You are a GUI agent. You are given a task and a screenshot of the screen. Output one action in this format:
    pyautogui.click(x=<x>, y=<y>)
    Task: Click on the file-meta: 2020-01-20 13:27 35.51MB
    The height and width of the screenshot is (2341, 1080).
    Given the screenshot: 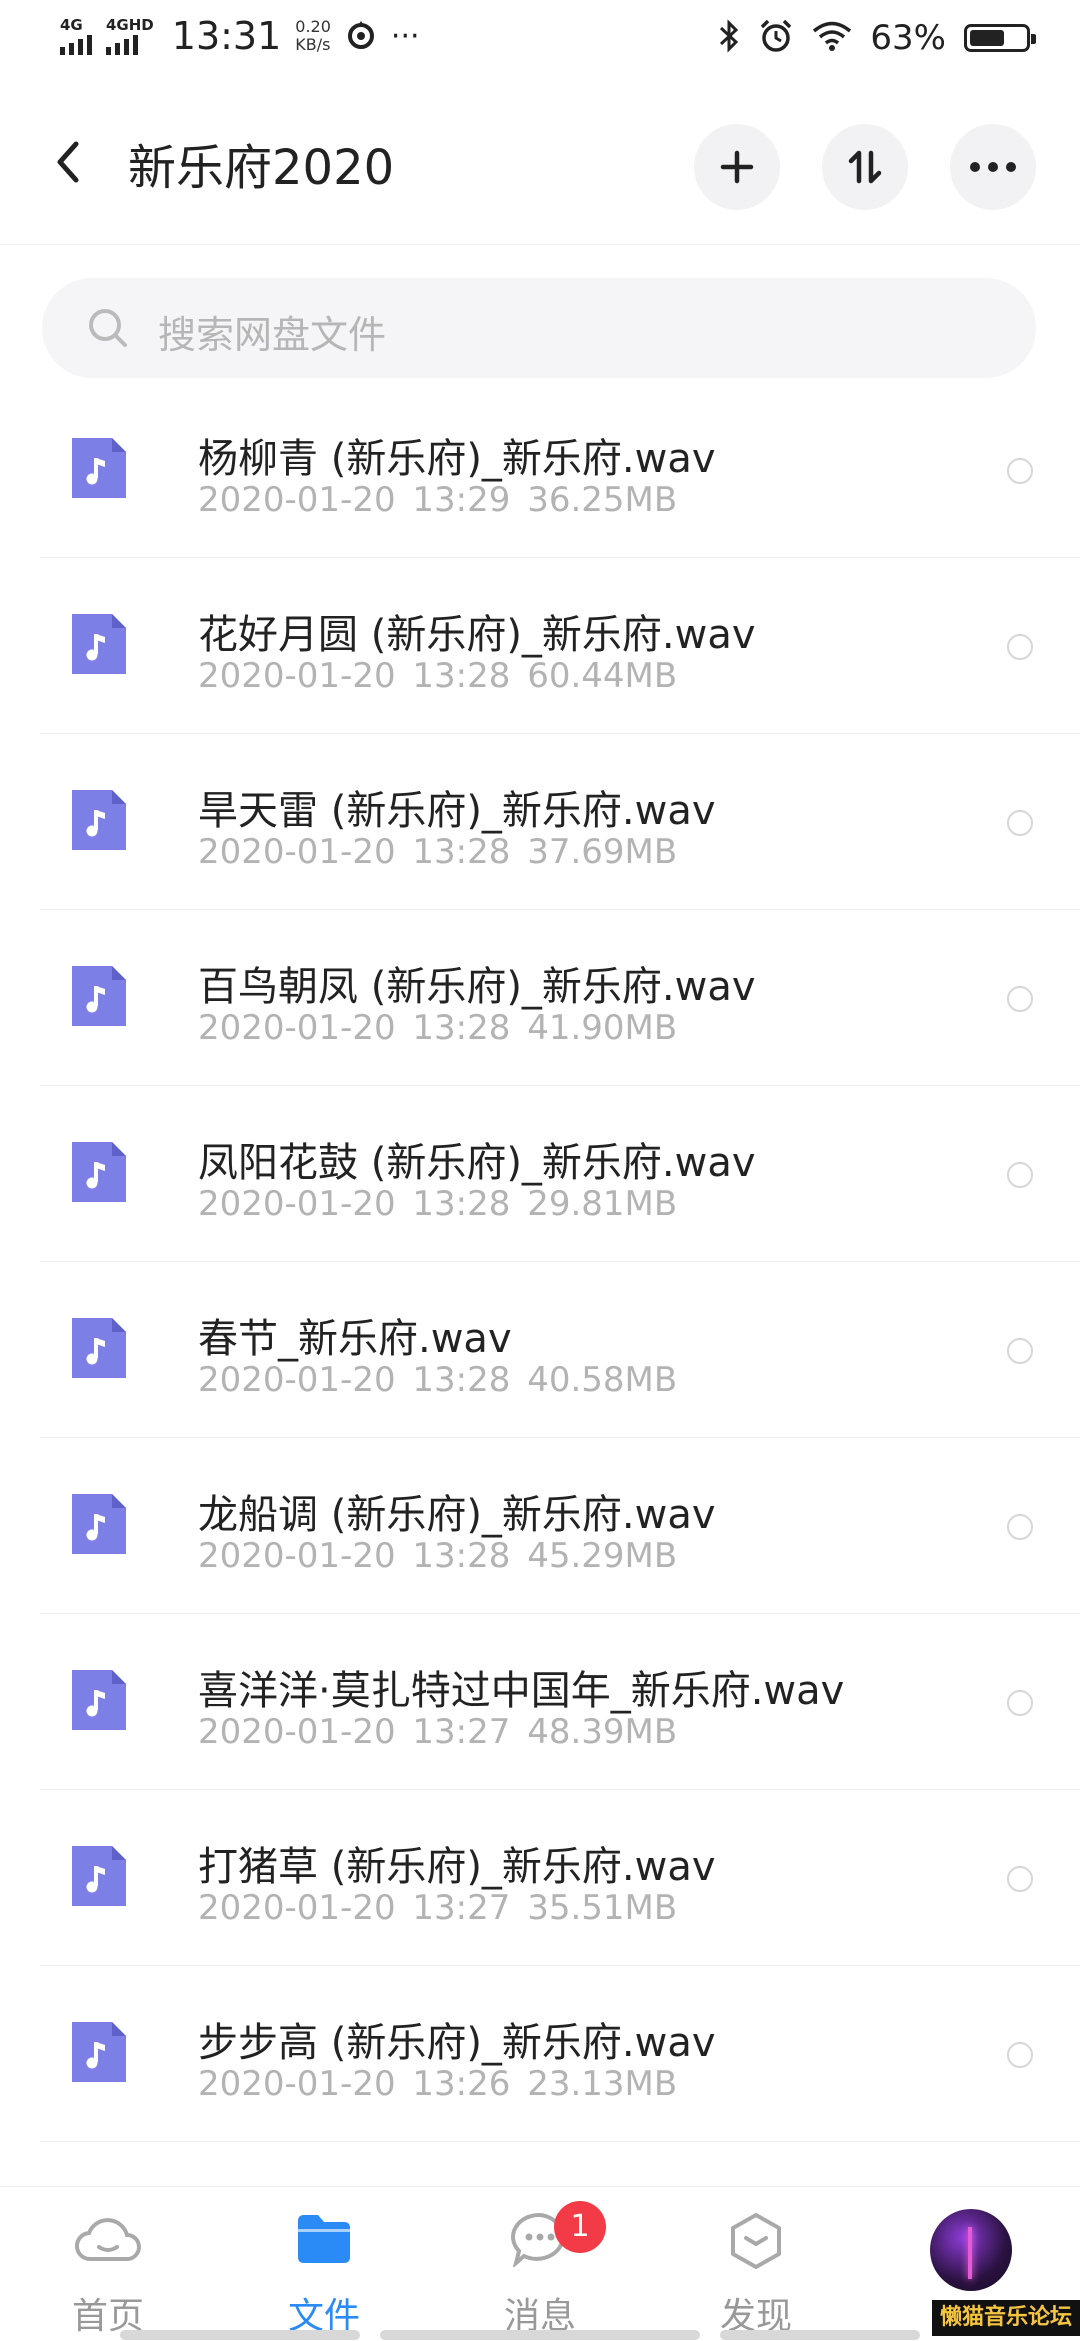 What is the action you would take?
    pyautogui.click(x=437, y=1908)
    